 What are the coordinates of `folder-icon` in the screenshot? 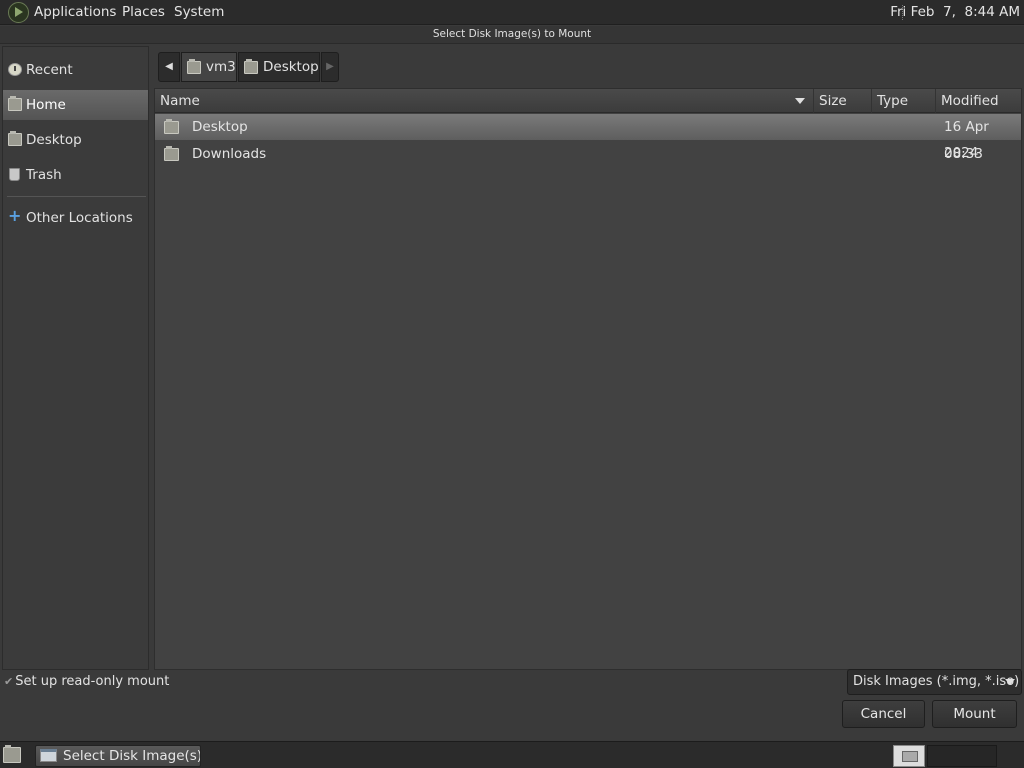 It's located at (171, 153).